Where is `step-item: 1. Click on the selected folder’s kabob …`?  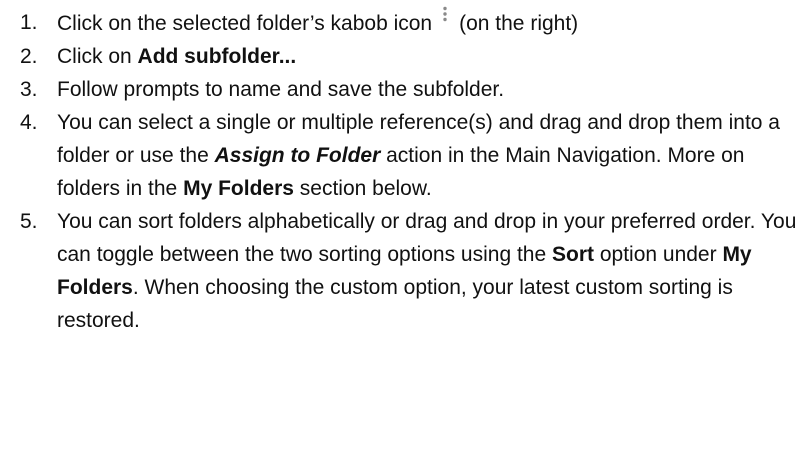
step-item: 1. Click on the selected folder’s kabob … is located at coordinates (408, 23).